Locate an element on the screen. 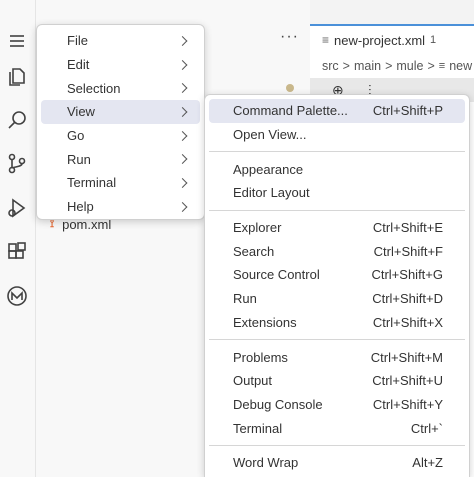  keyboard-shortcut: Ctrl+Shift+G is located at coordinates (407, 275).